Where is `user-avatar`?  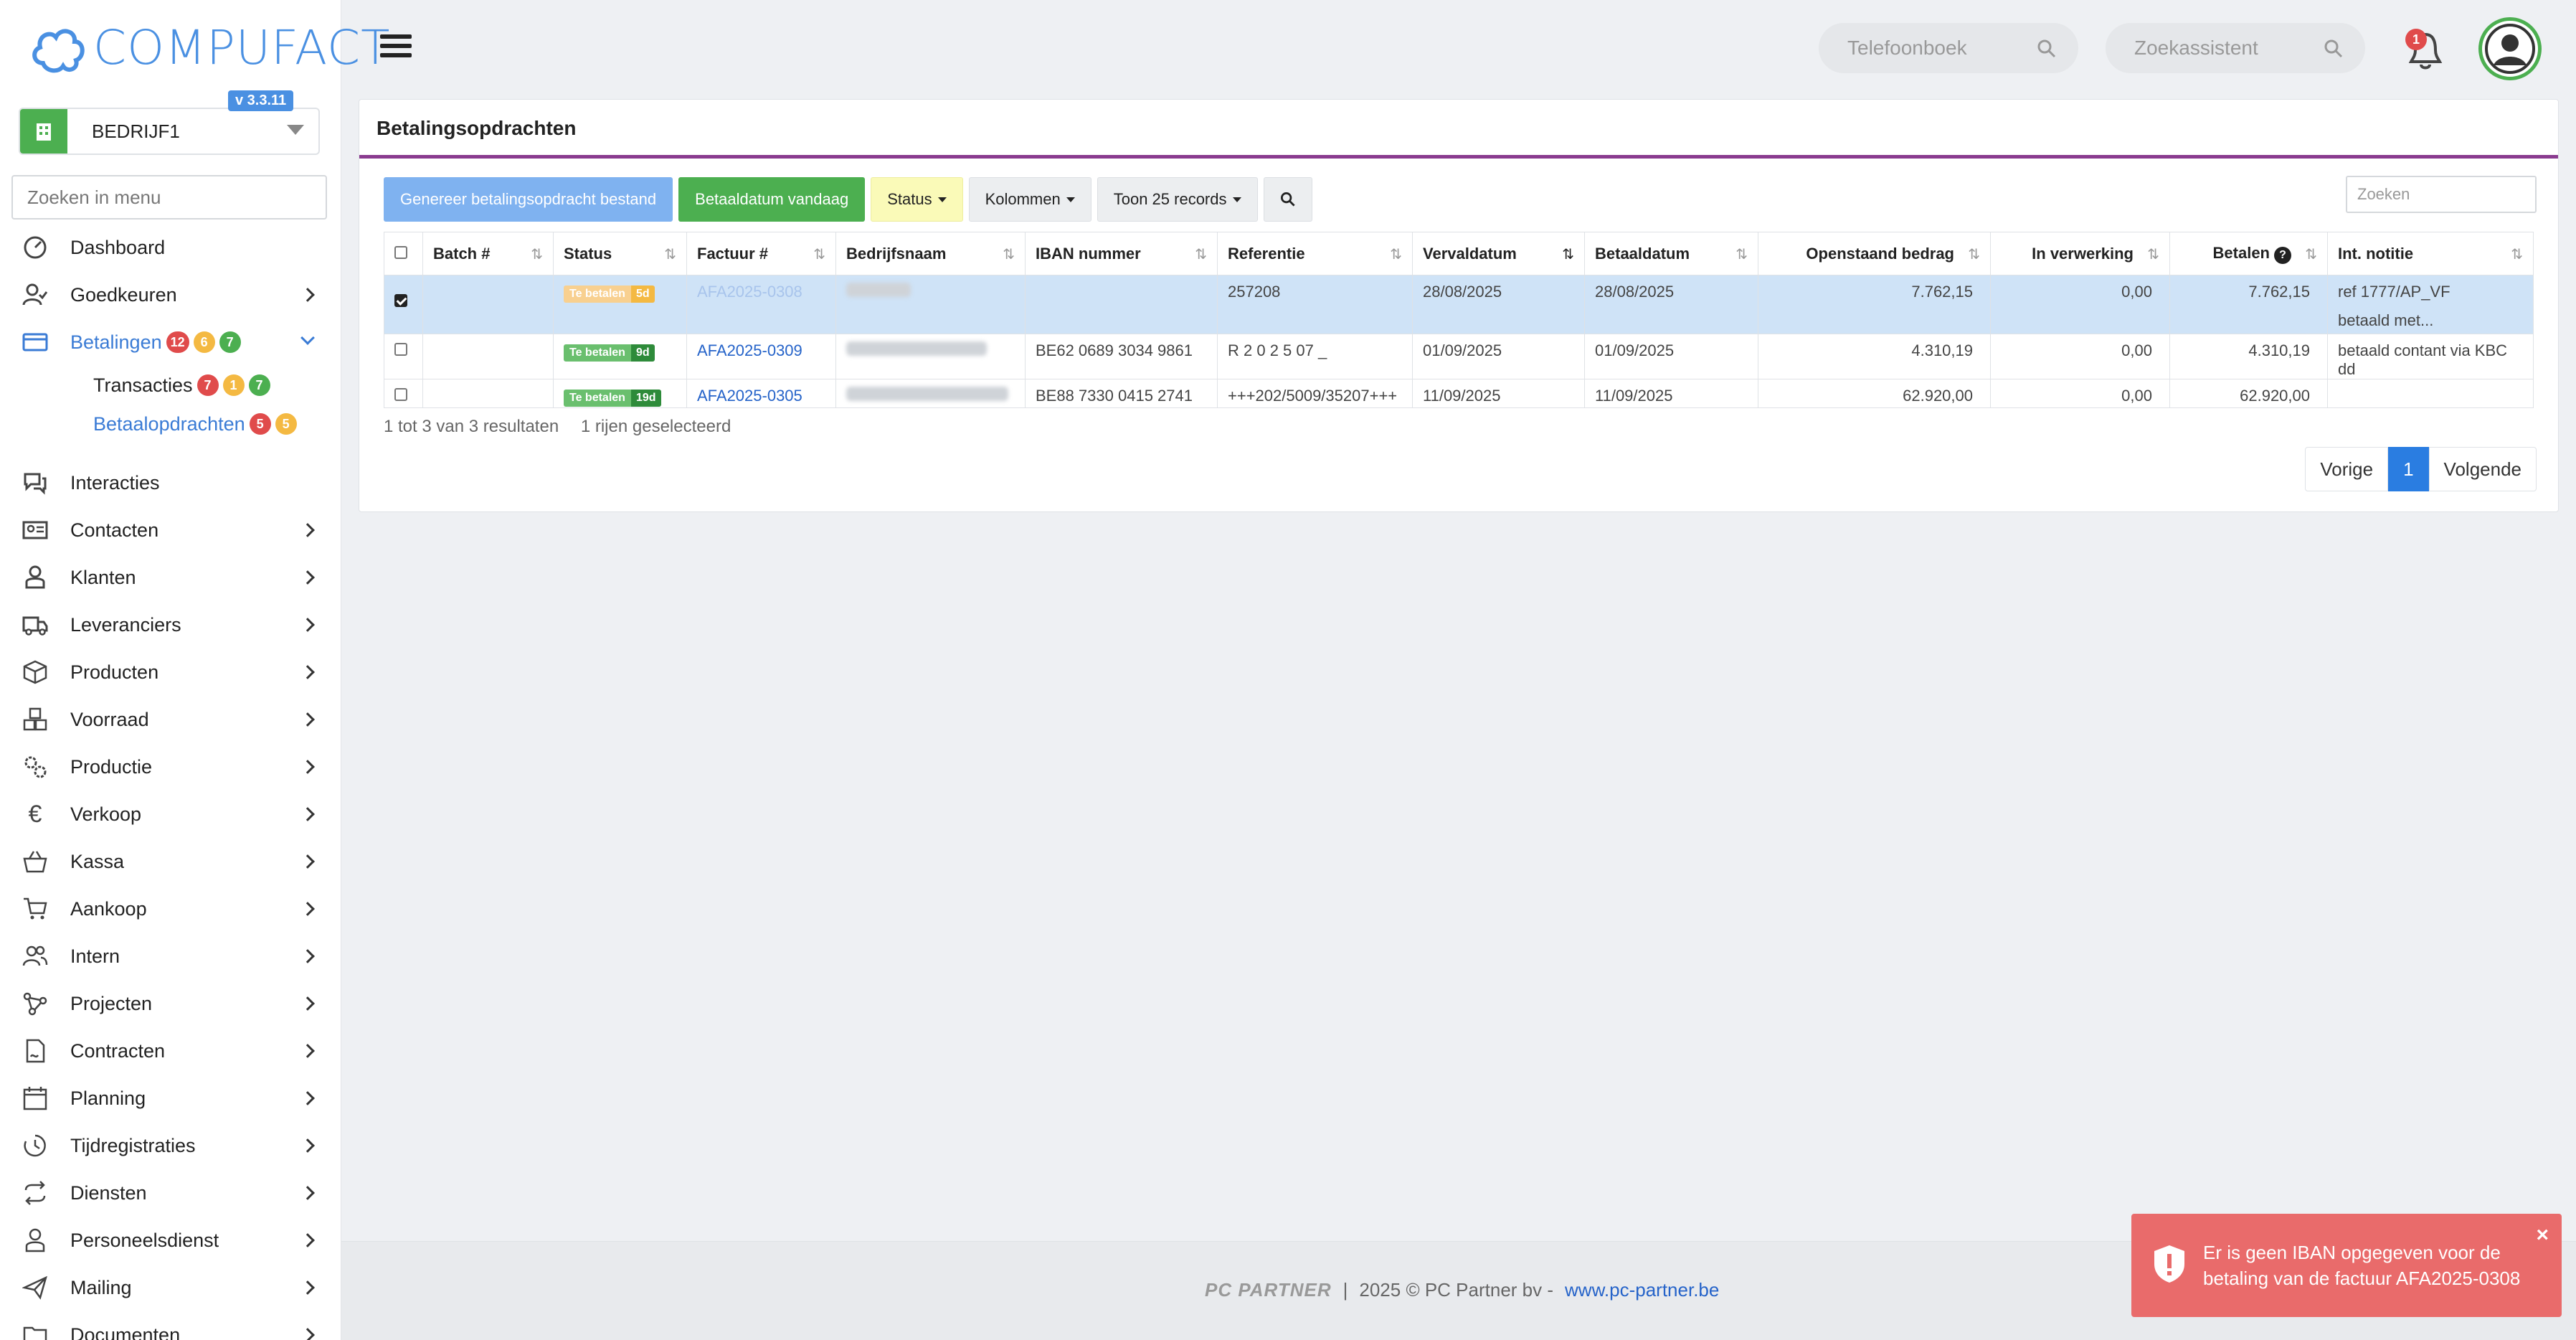 user-avatar is located at coordinates (2510, 49).